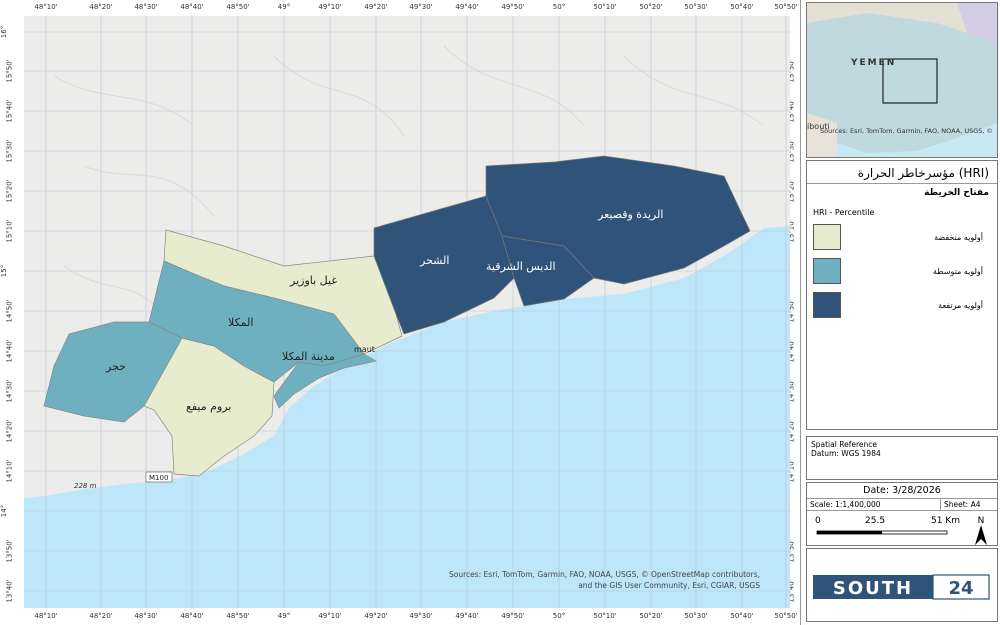  Describe the element at coordinates (873, 588) in the screenshot. I see `svg-text: SOUTH` at that location.